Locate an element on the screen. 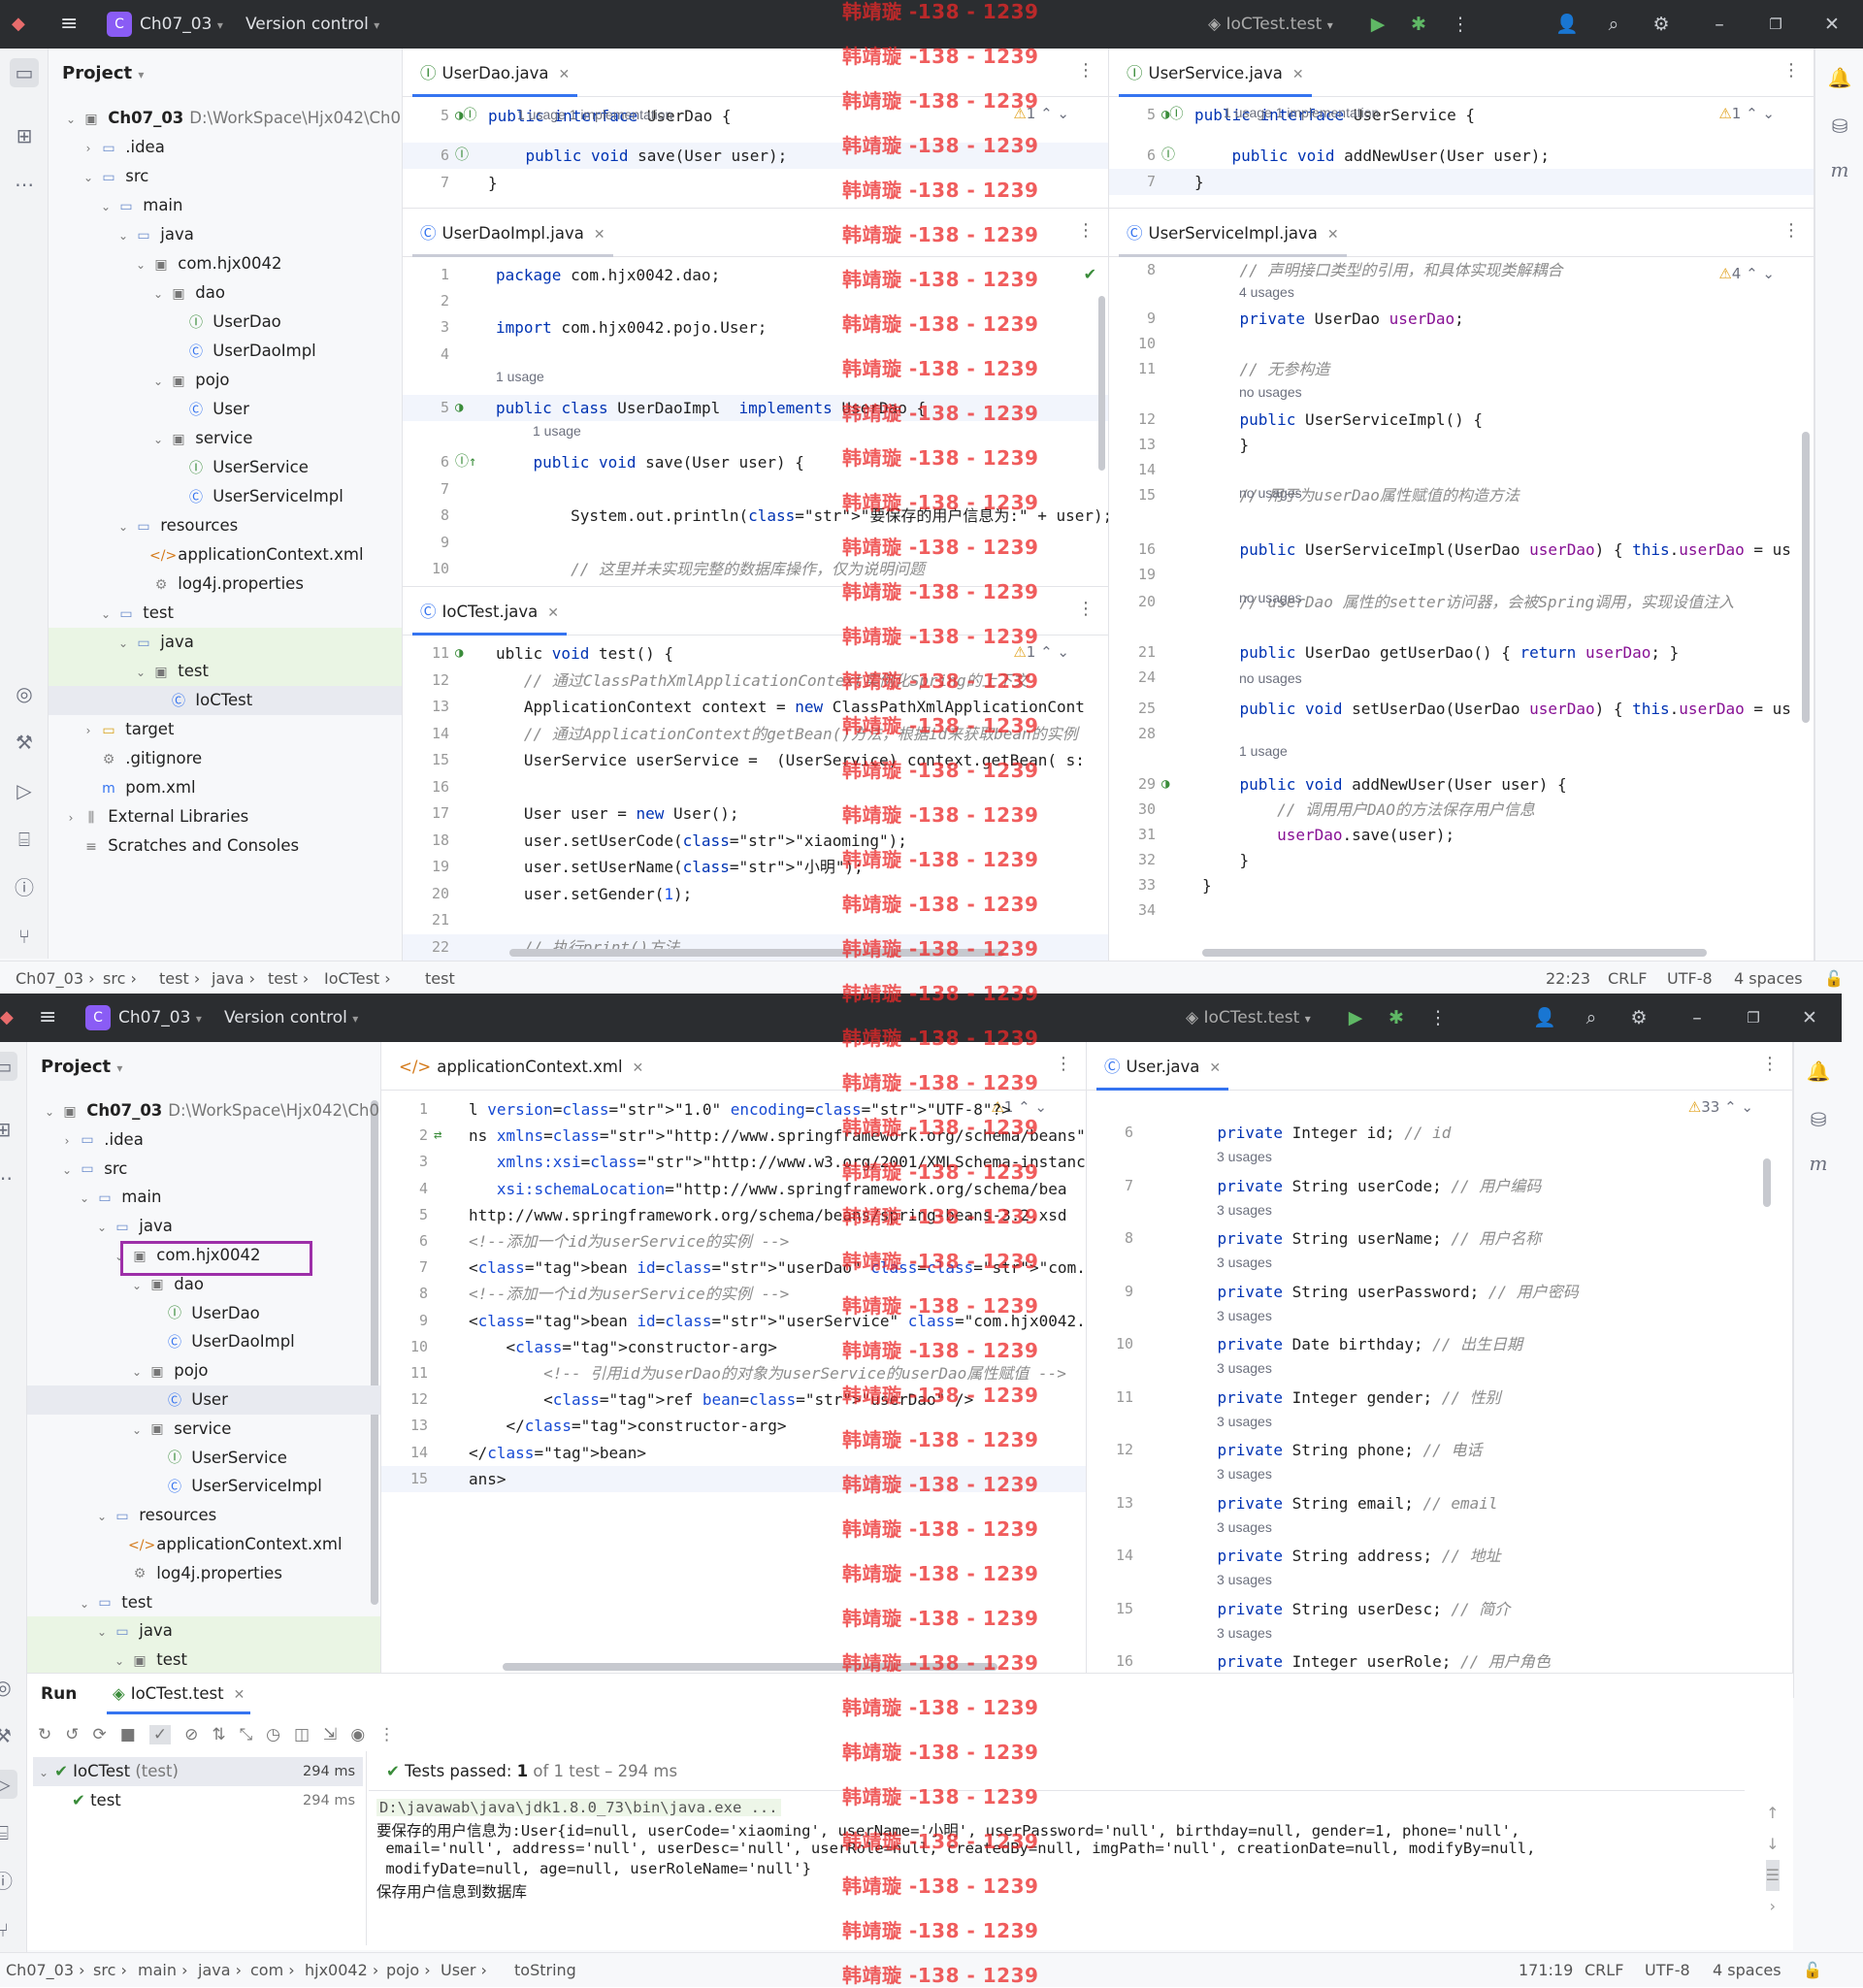  git-tool-icon: ⑂ is located at coordinates (8, 1929).